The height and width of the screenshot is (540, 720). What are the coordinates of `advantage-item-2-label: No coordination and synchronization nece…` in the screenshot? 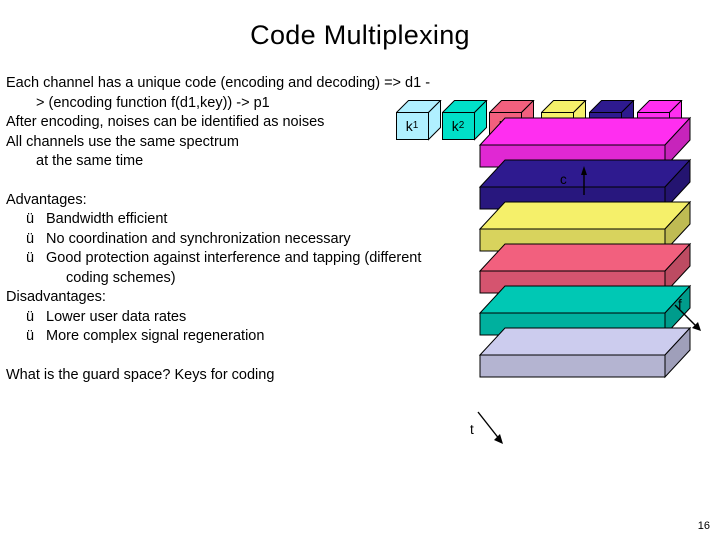 It's located at (198, 238).